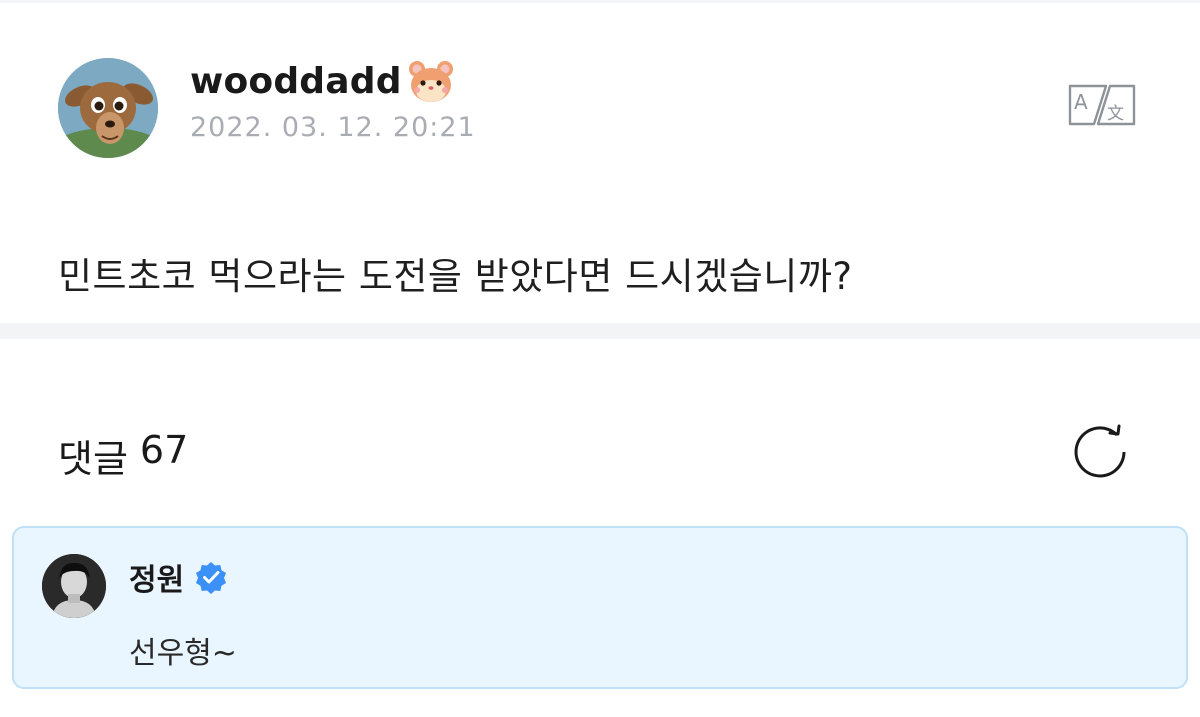 This screenshot has height=717, width=1200. I want to click on author-avatar, so click(108, 108).